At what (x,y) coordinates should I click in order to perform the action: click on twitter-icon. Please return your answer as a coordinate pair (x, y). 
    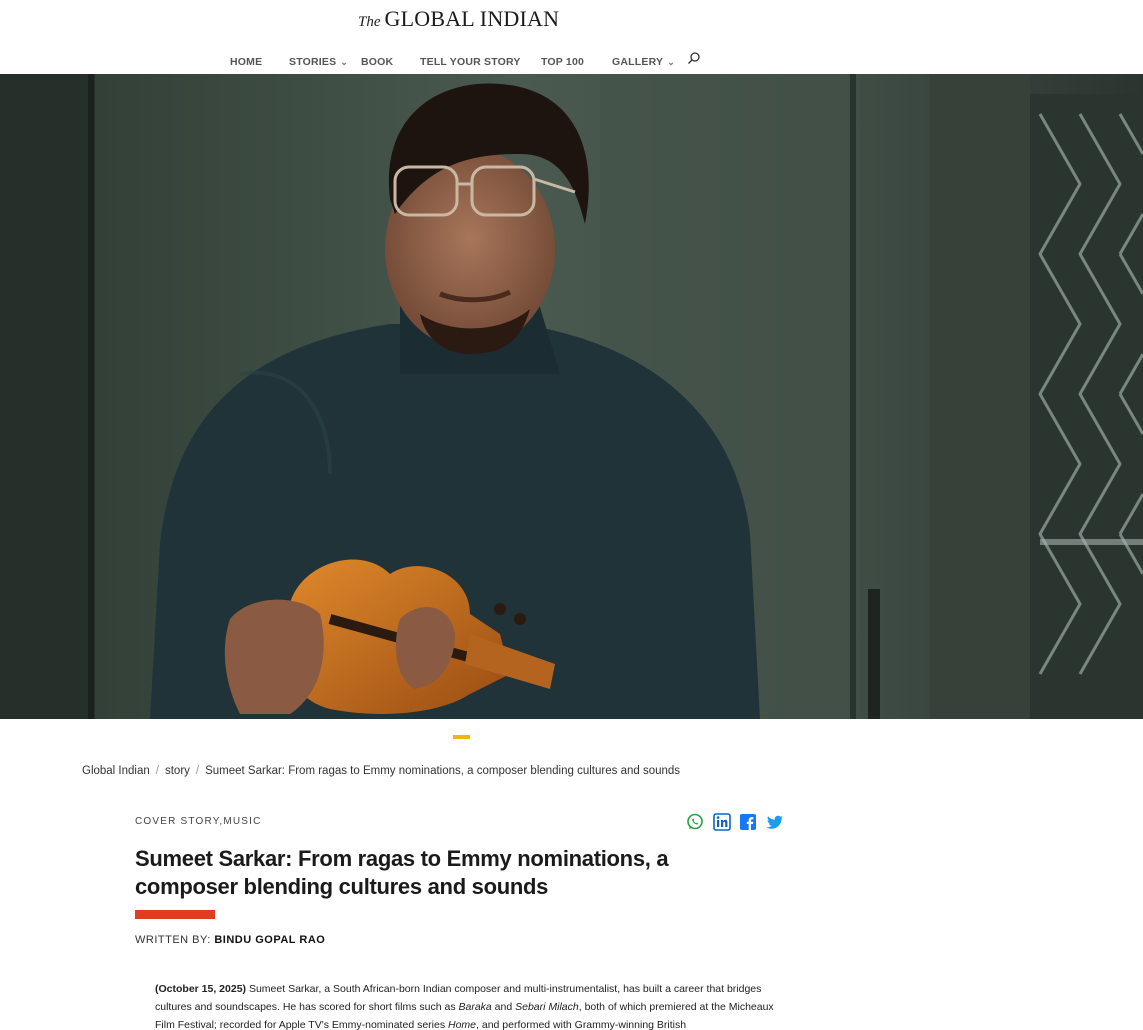
    Looking at the image, I should click on (774, 822).